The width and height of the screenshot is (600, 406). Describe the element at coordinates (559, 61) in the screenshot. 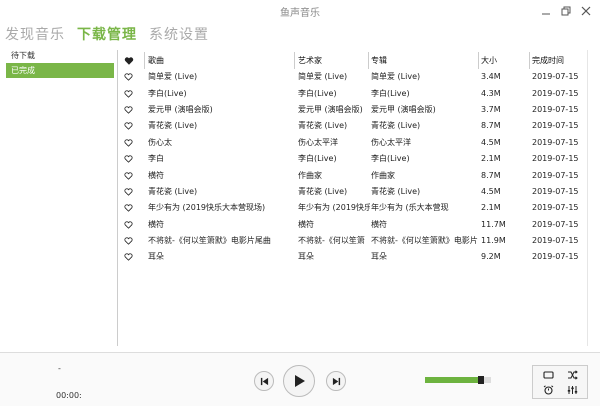

I see `column-header-date: 完成时间` at that location.